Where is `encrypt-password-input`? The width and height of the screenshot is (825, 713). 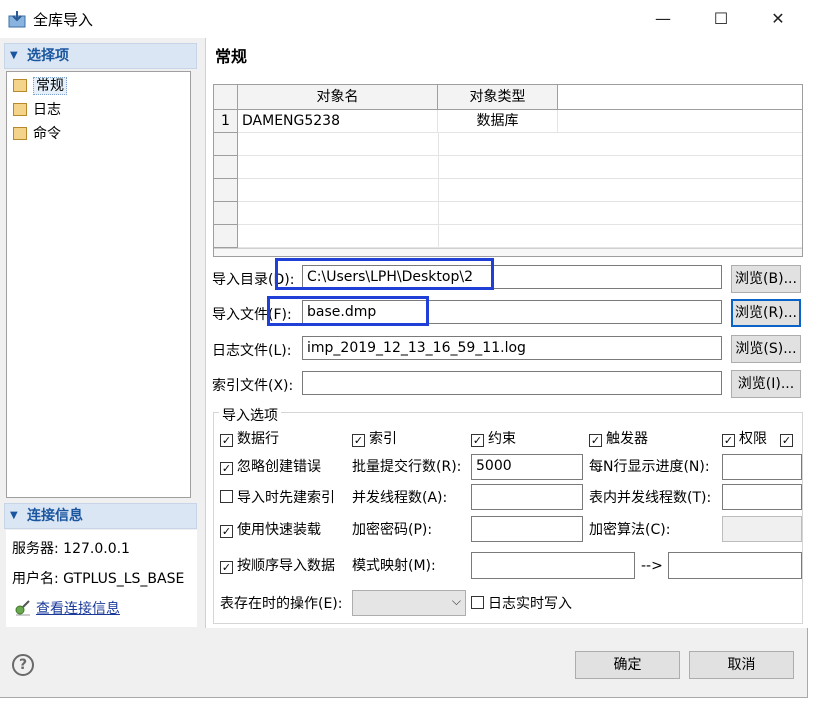 encrypt-password-input is located at coordinates (527, 529).